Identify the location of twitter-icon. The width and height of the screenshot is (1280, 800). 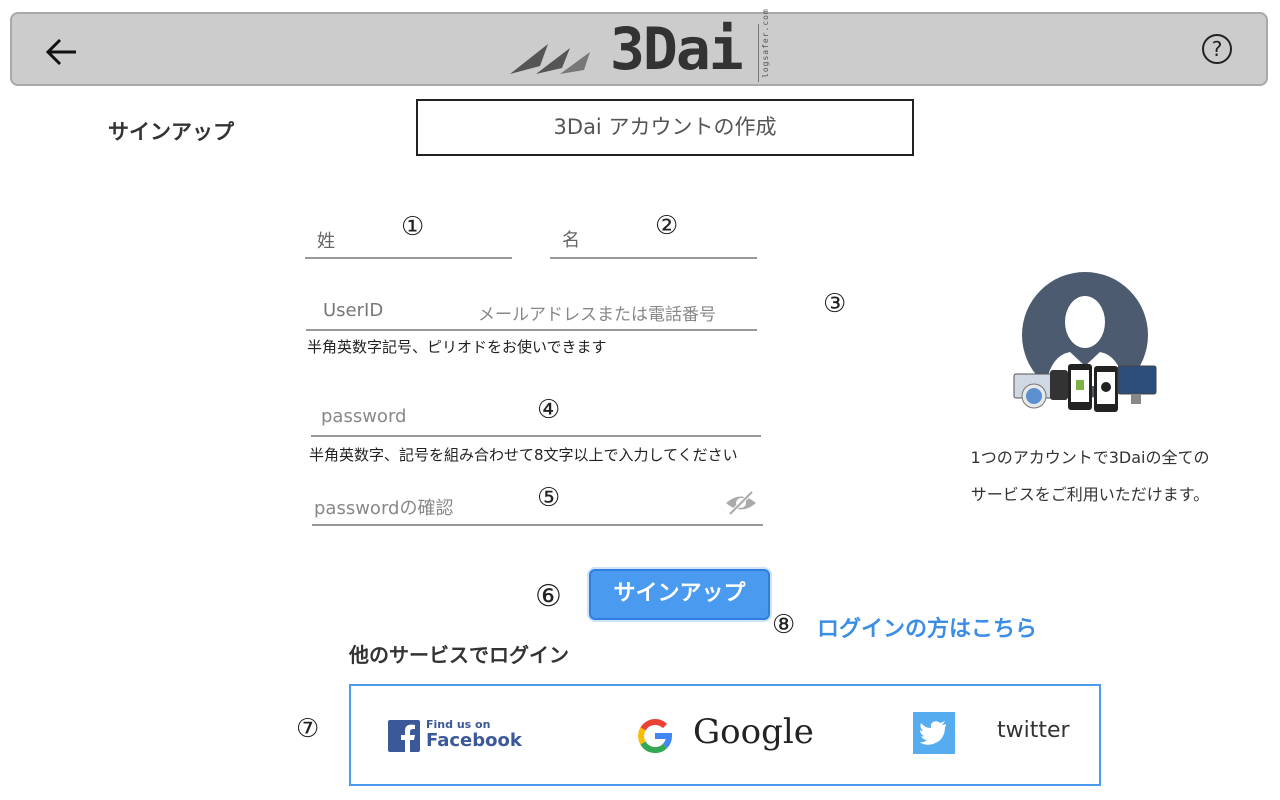
(934, 733).